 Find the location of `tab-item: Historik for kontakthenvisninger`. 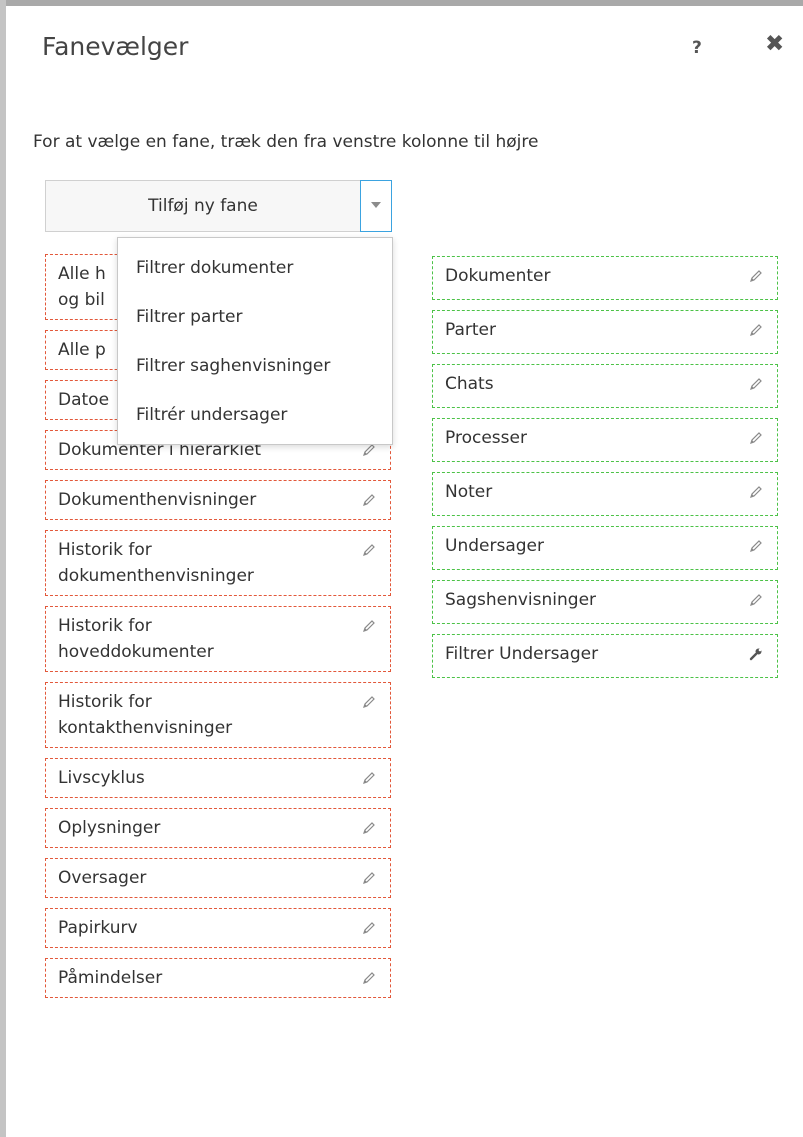

tab-item: Historik for kontakthenvisninger is located at coordinates (218, 715).